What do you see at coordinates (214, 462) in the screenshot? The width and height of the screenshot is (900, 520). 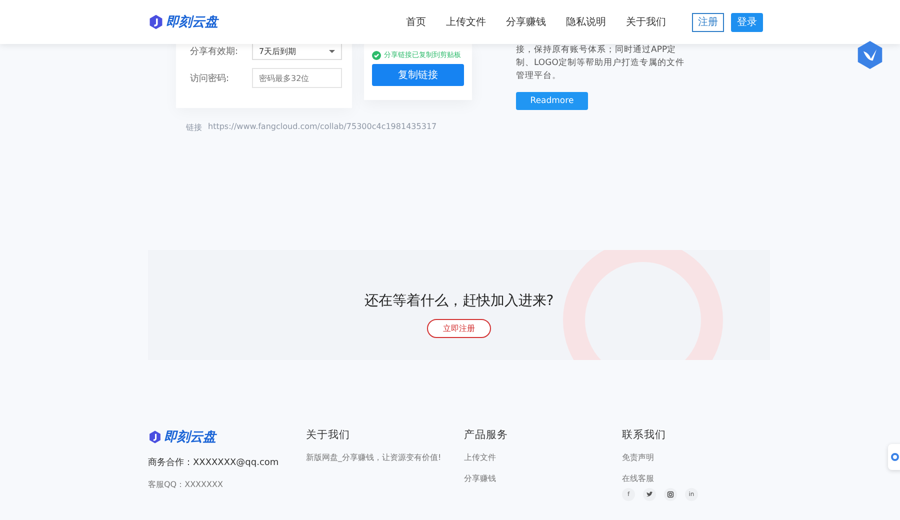 I see `contact-text: 商务合作：XXXXXXX@qq.com` at bounding box center [214, 462].